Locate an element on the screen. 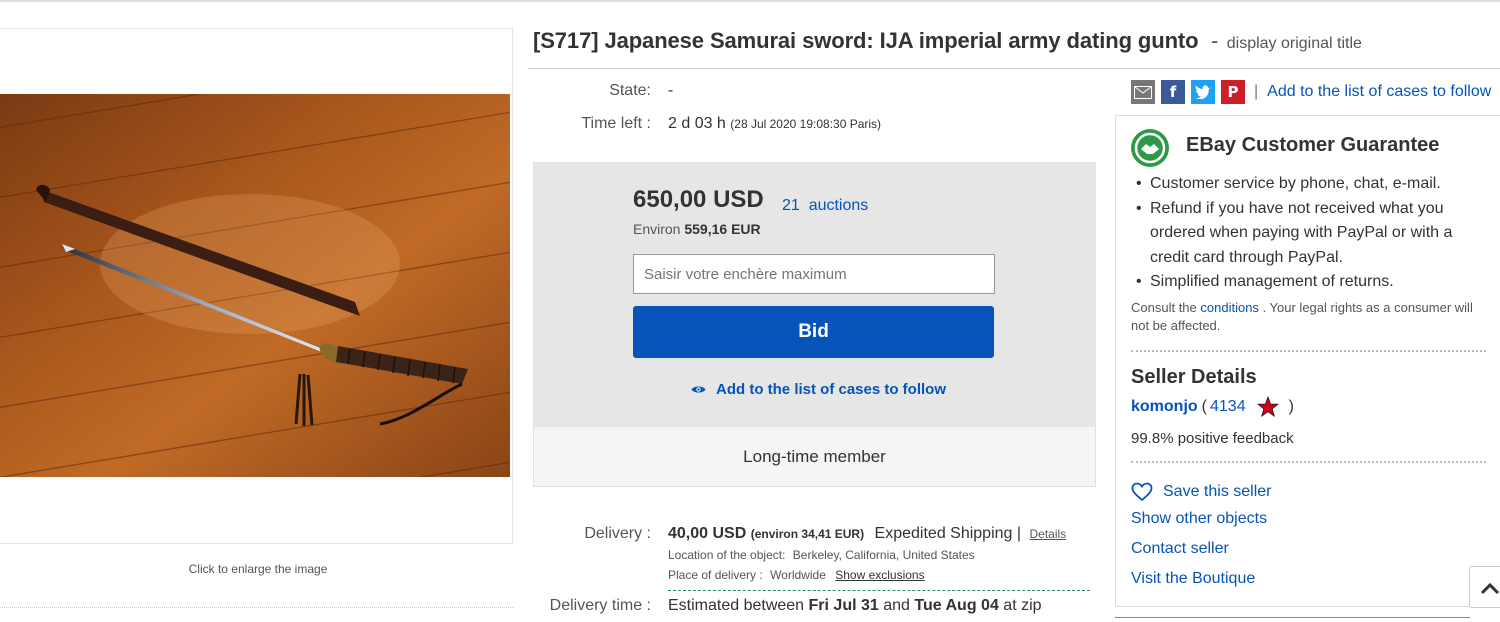 The height and width of the screenshot is (622, 1500). delivery-price-conversion: (environ 34,41 EUR) is located at coordinates (807, 534).